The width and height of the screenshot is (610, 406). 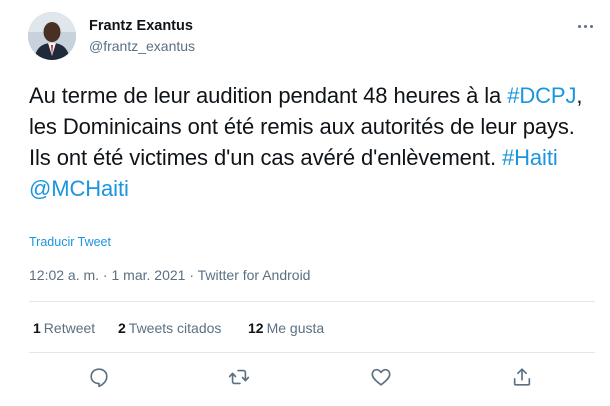 I want to click on reply-icon, so click(x=99, y=378).